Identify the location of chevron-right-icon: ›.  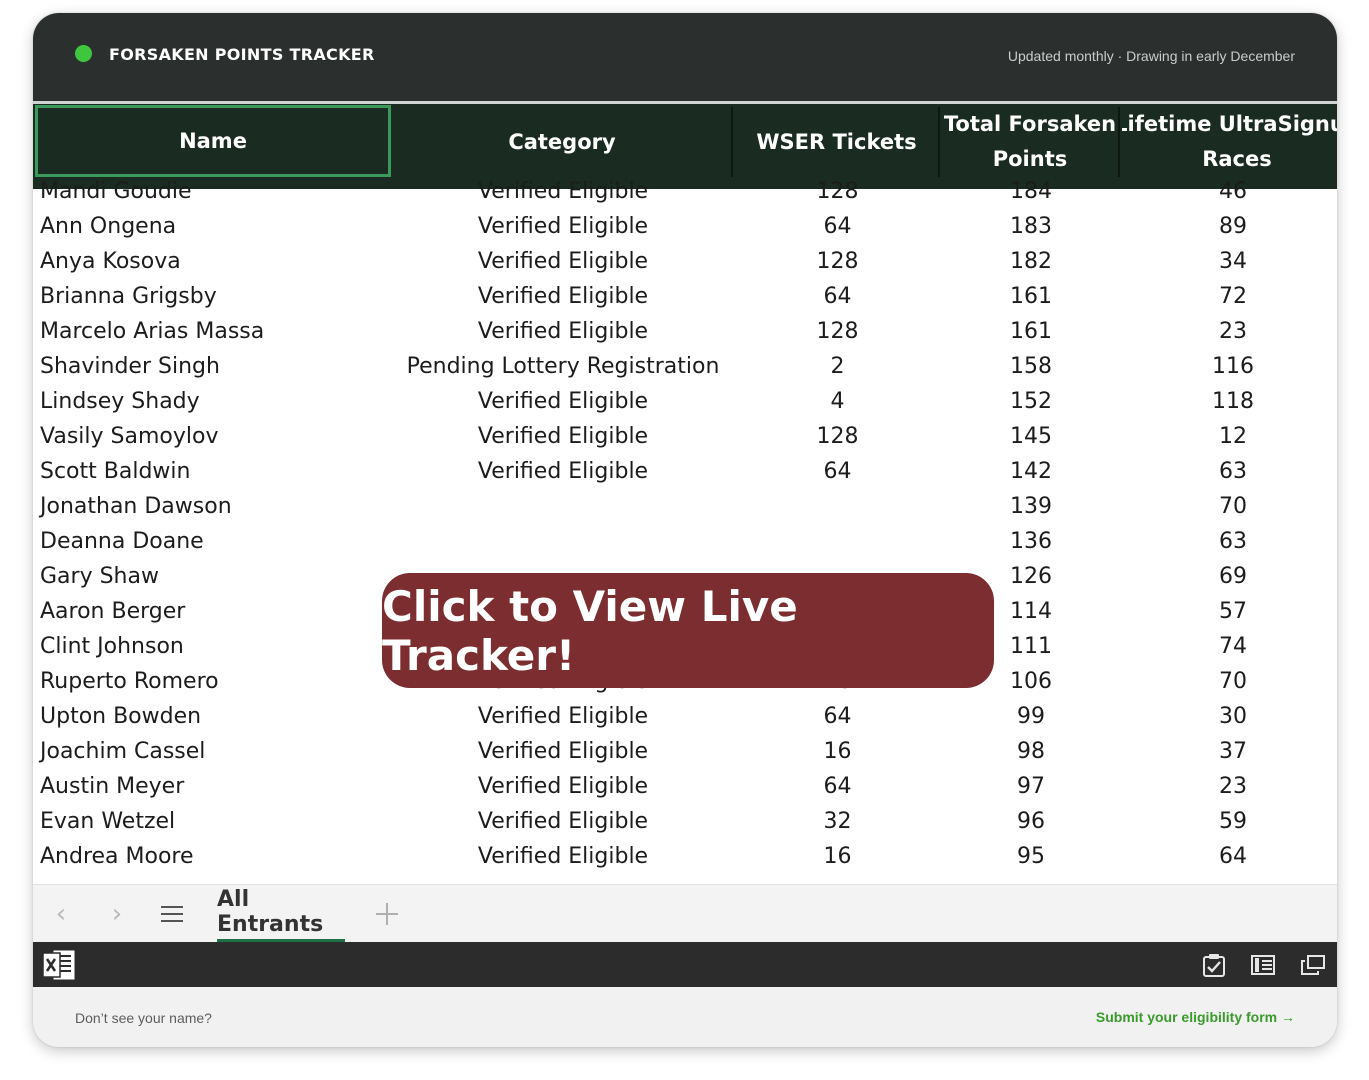
(117, 914).